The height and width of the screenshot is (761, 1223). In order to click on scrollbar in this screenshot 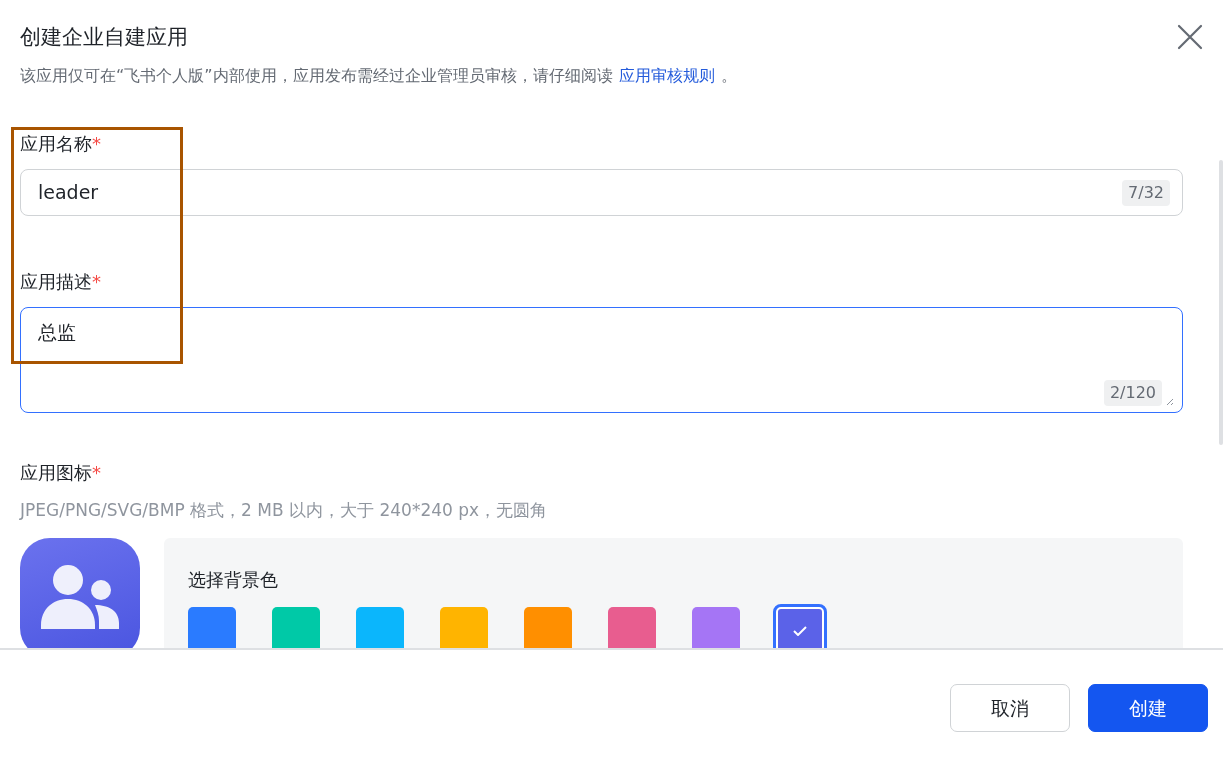, I will do `click(1221, 302)`.